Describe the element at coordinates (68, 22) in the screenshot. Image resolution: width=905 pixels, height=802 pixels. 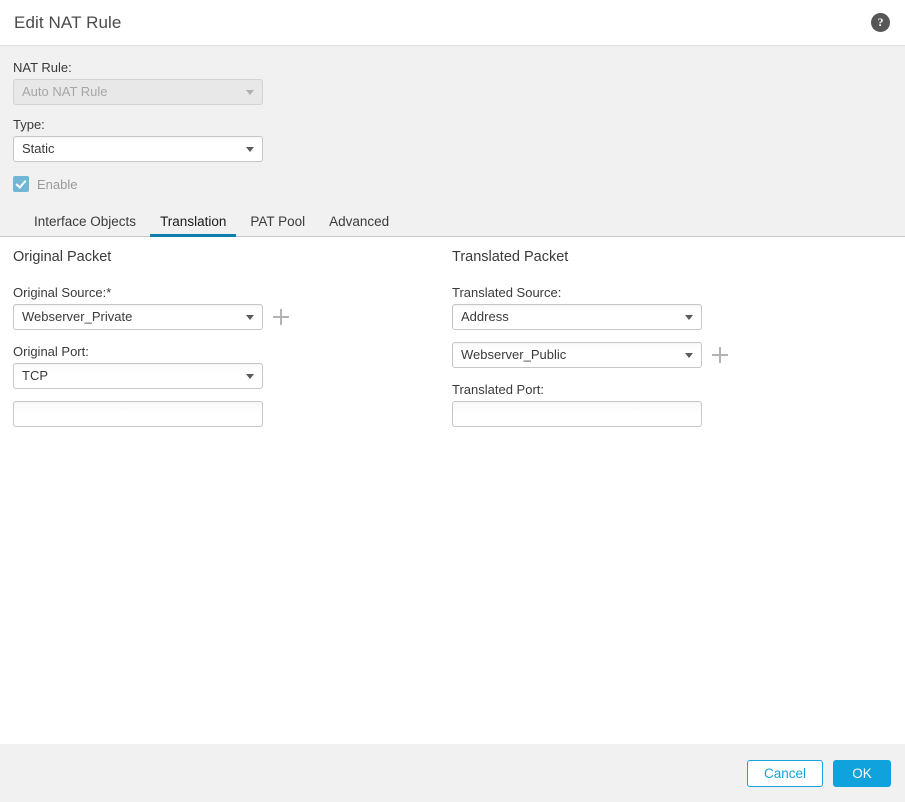
I see `page-title: Edit NAT Rule` at that location.